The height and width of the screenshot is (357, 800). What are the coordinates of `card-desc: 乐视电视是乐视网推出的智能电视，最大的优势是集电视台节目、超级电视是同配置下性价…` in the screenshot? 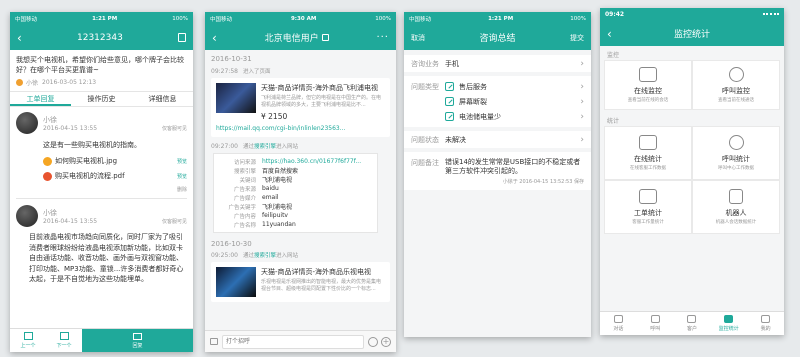 It's located at (321, 285).